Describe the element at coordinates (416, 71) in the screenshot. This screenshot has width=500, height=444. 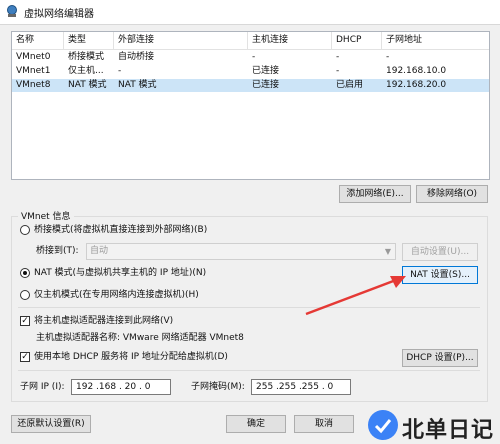
I see `cell-subnet: 192.168.10.0` at that location.